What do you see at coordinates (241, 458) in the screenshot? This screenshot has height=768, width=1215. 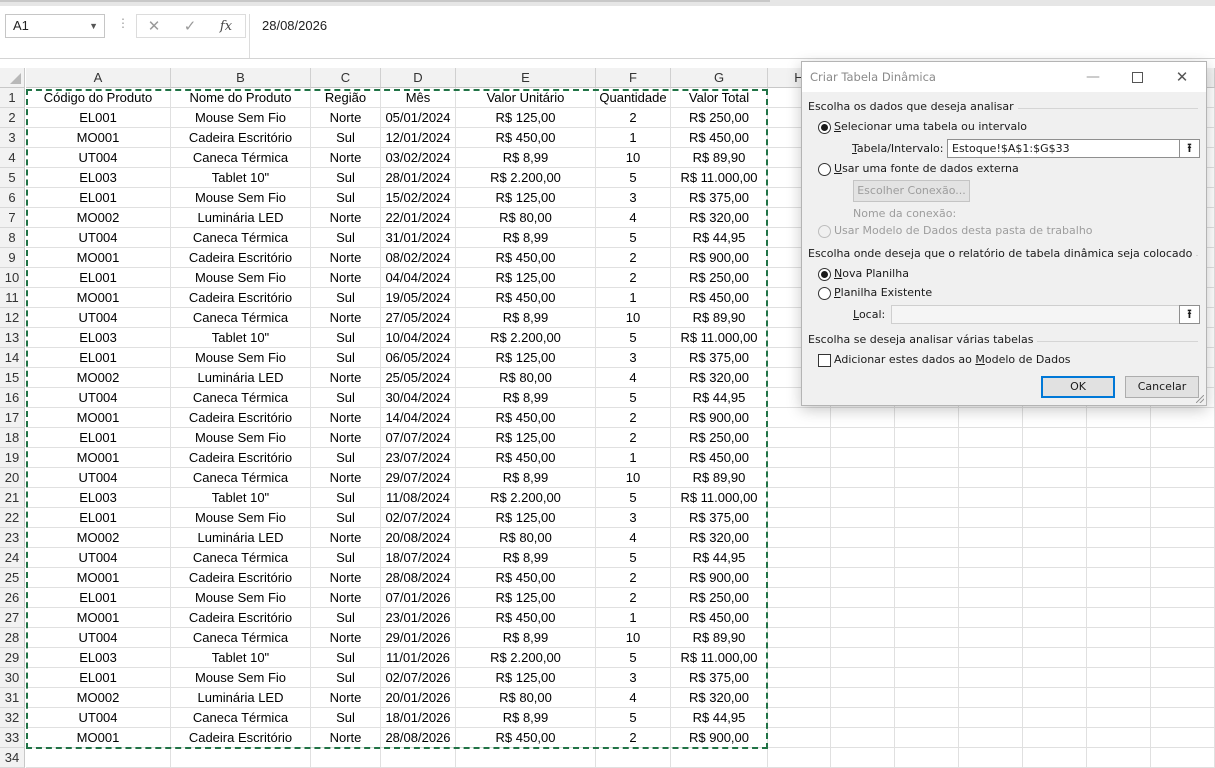 I see `table-cell: Cadeira Escritório` at bounding box center [241, 458].